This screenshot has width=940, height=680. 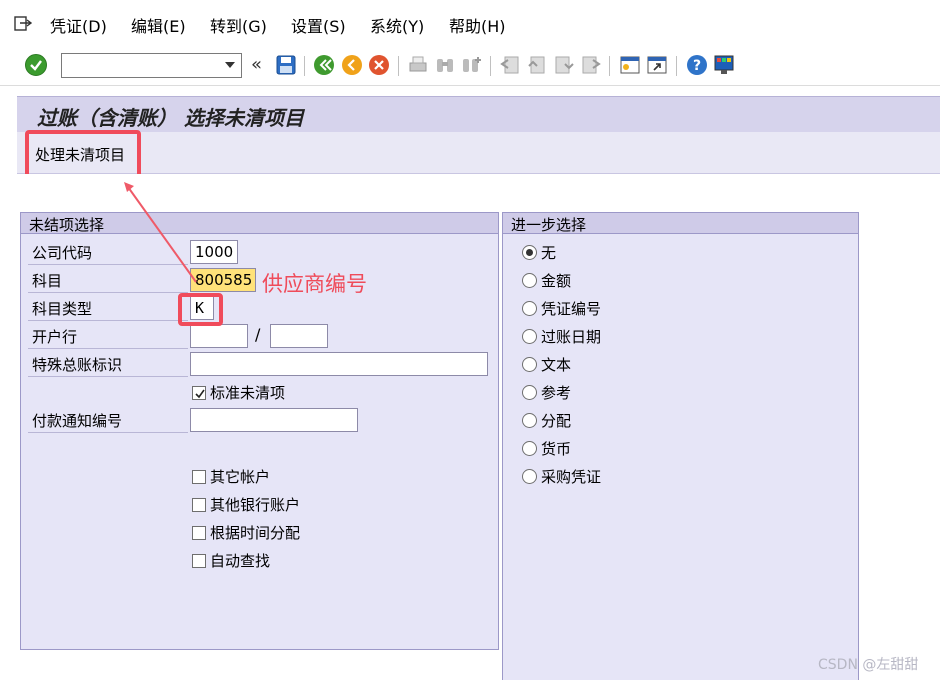 I want to click on menu-document: 凭证(D), so click(x=78, y=27).